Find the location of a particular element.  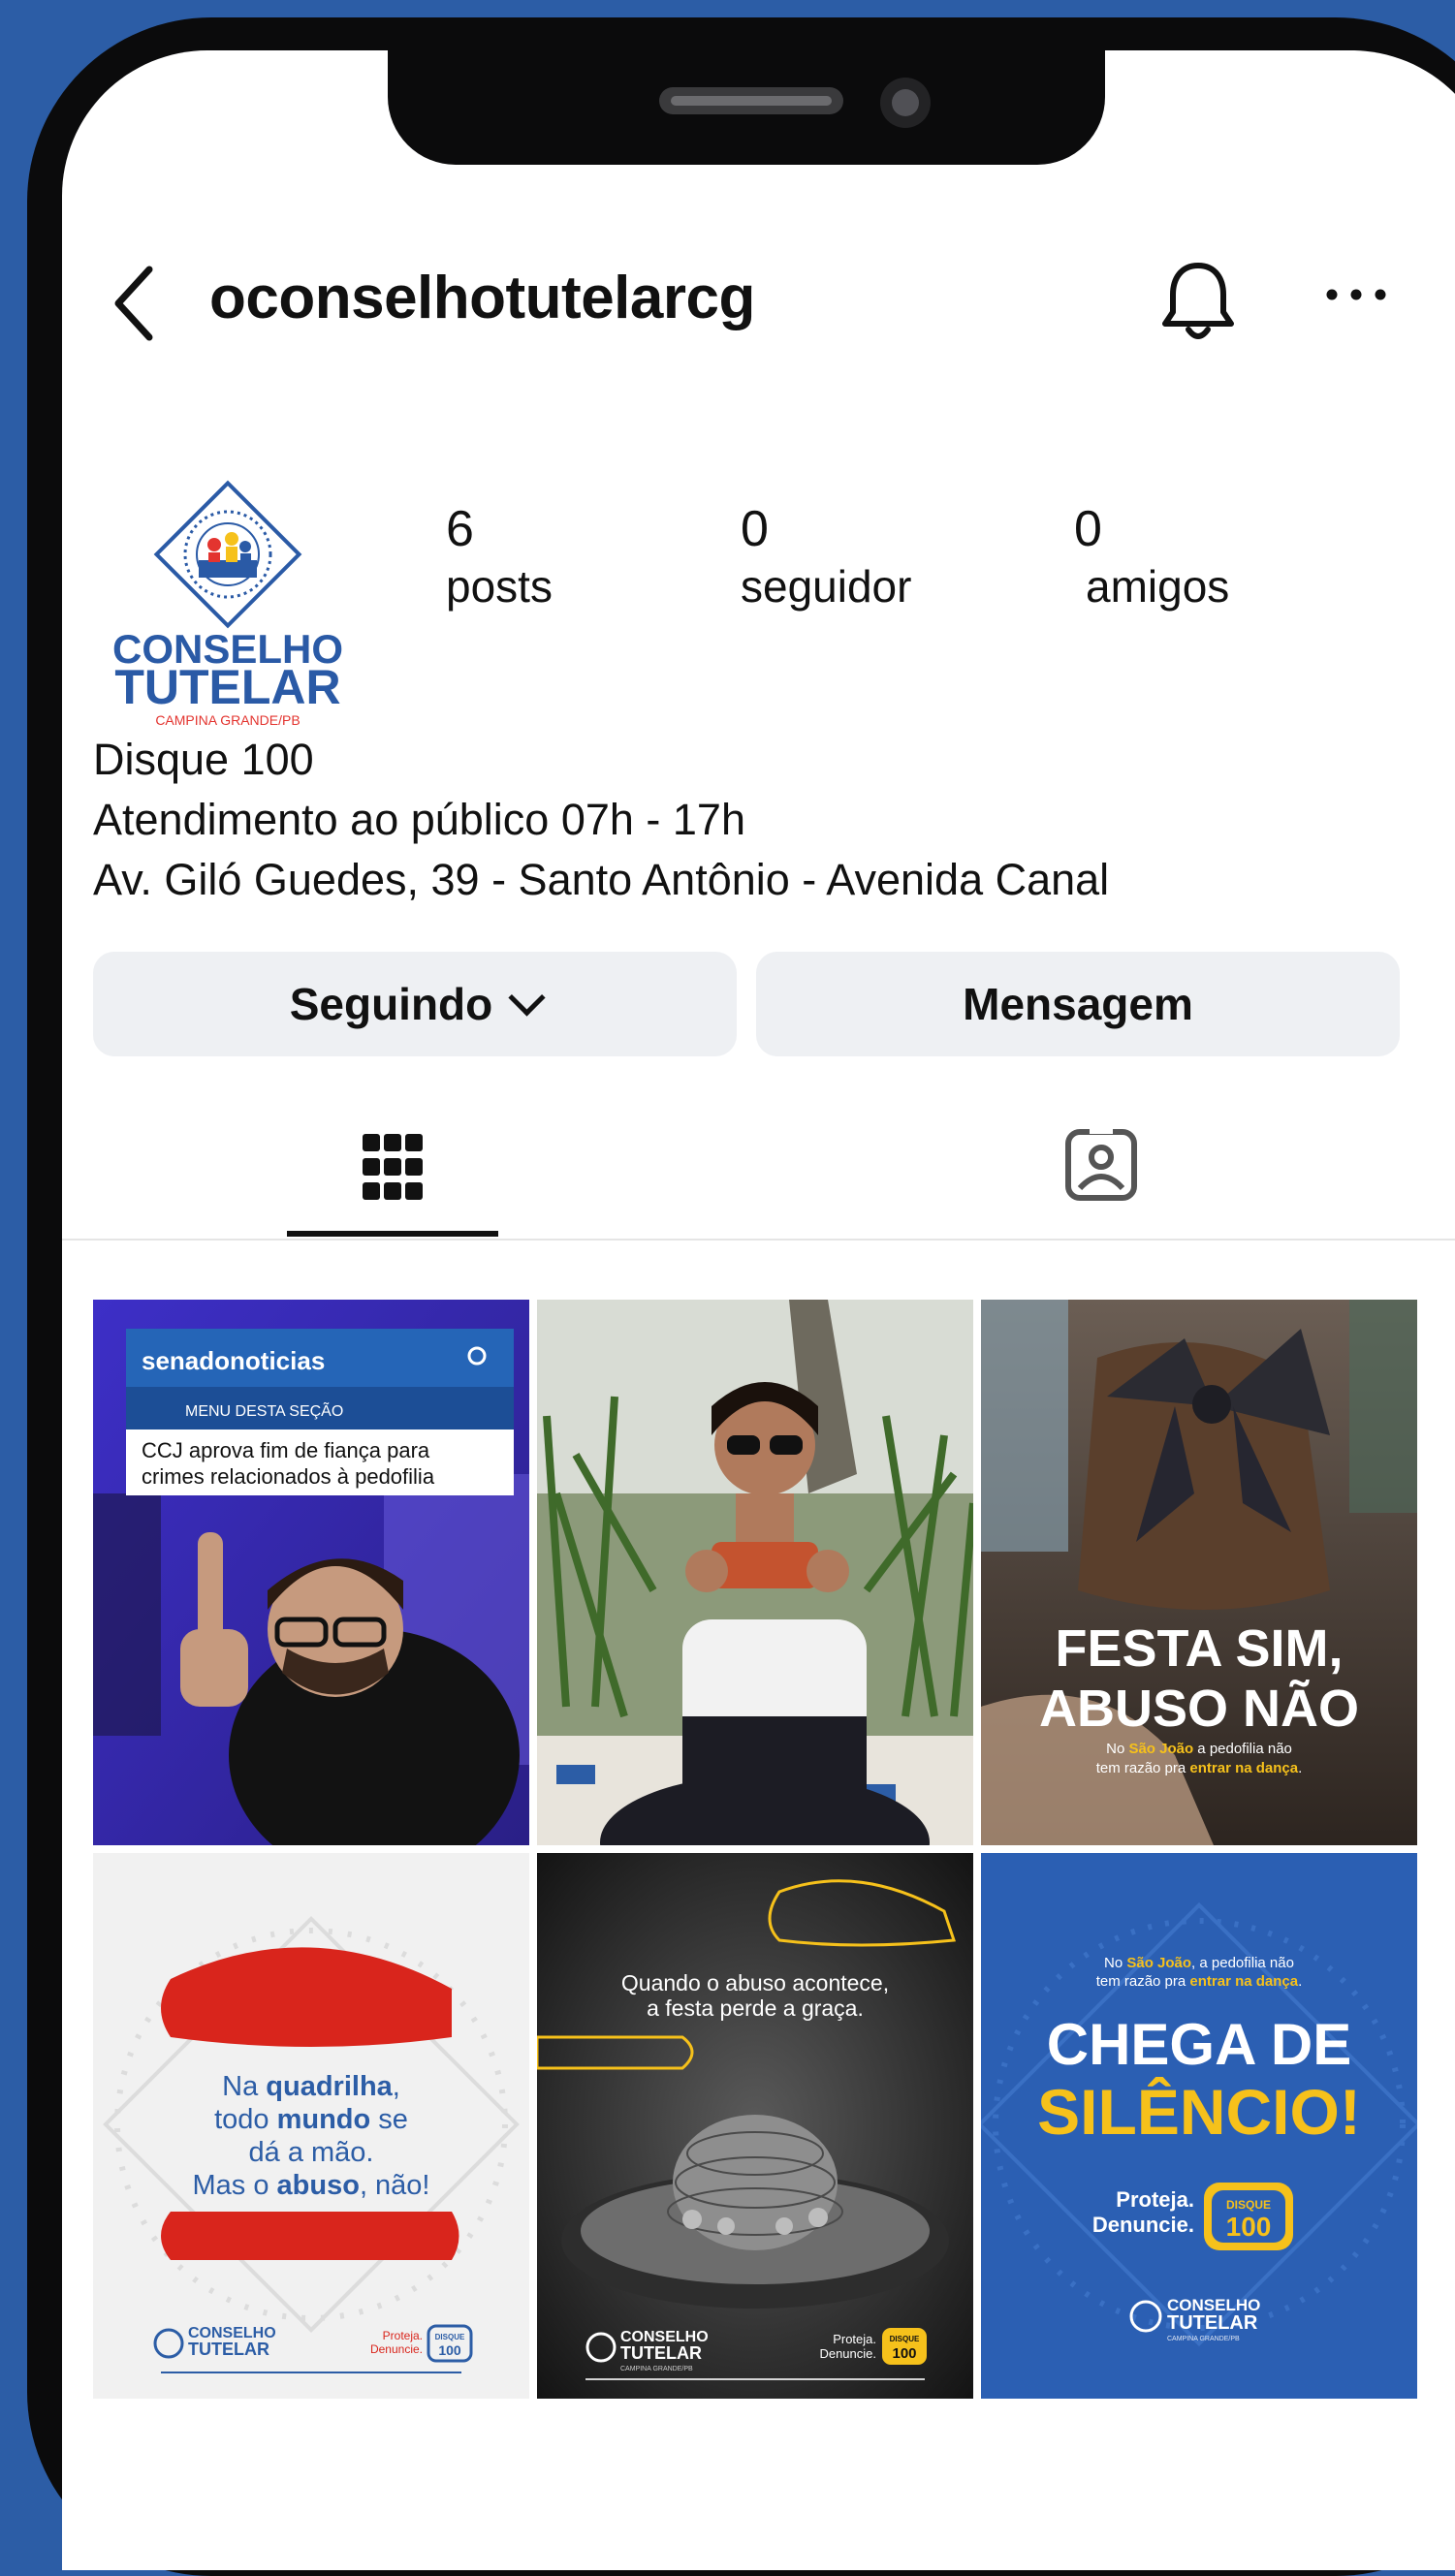

post-5-logo-2: TUTELAR is located at coordinates (661, 2353).